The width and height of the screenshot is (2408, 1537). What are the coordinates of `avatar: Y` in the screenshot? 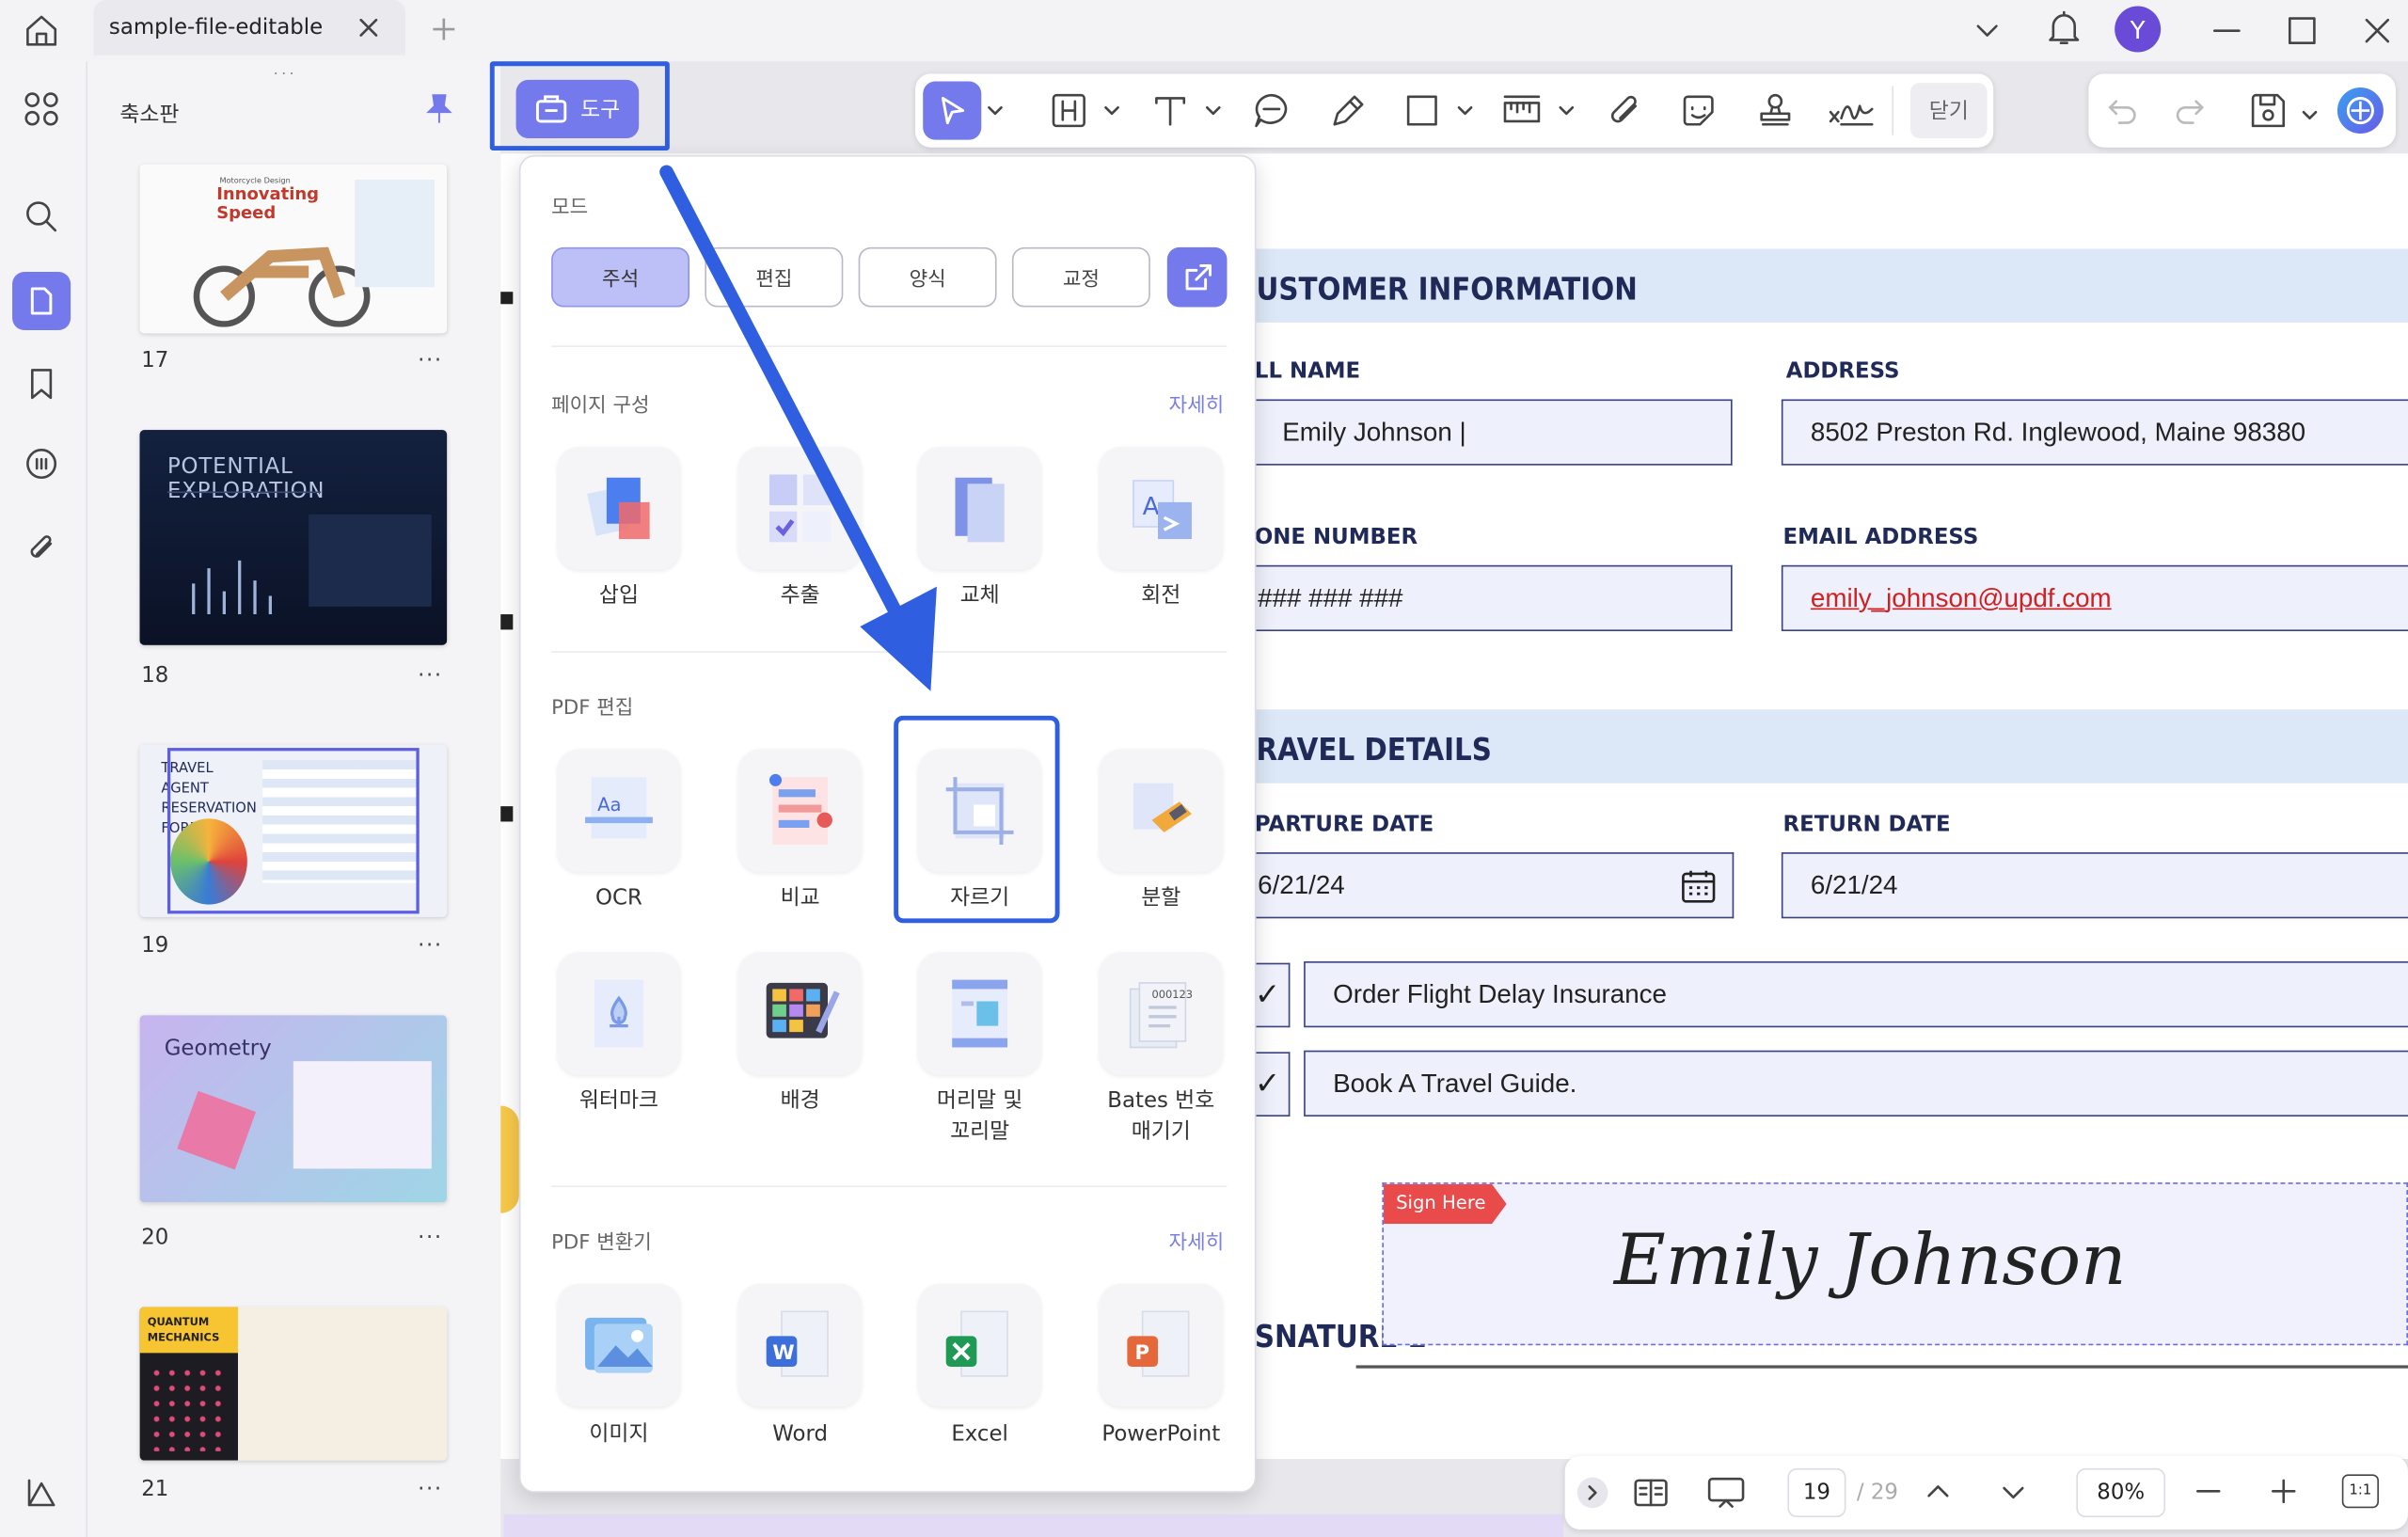 It's located at (2138, 29).